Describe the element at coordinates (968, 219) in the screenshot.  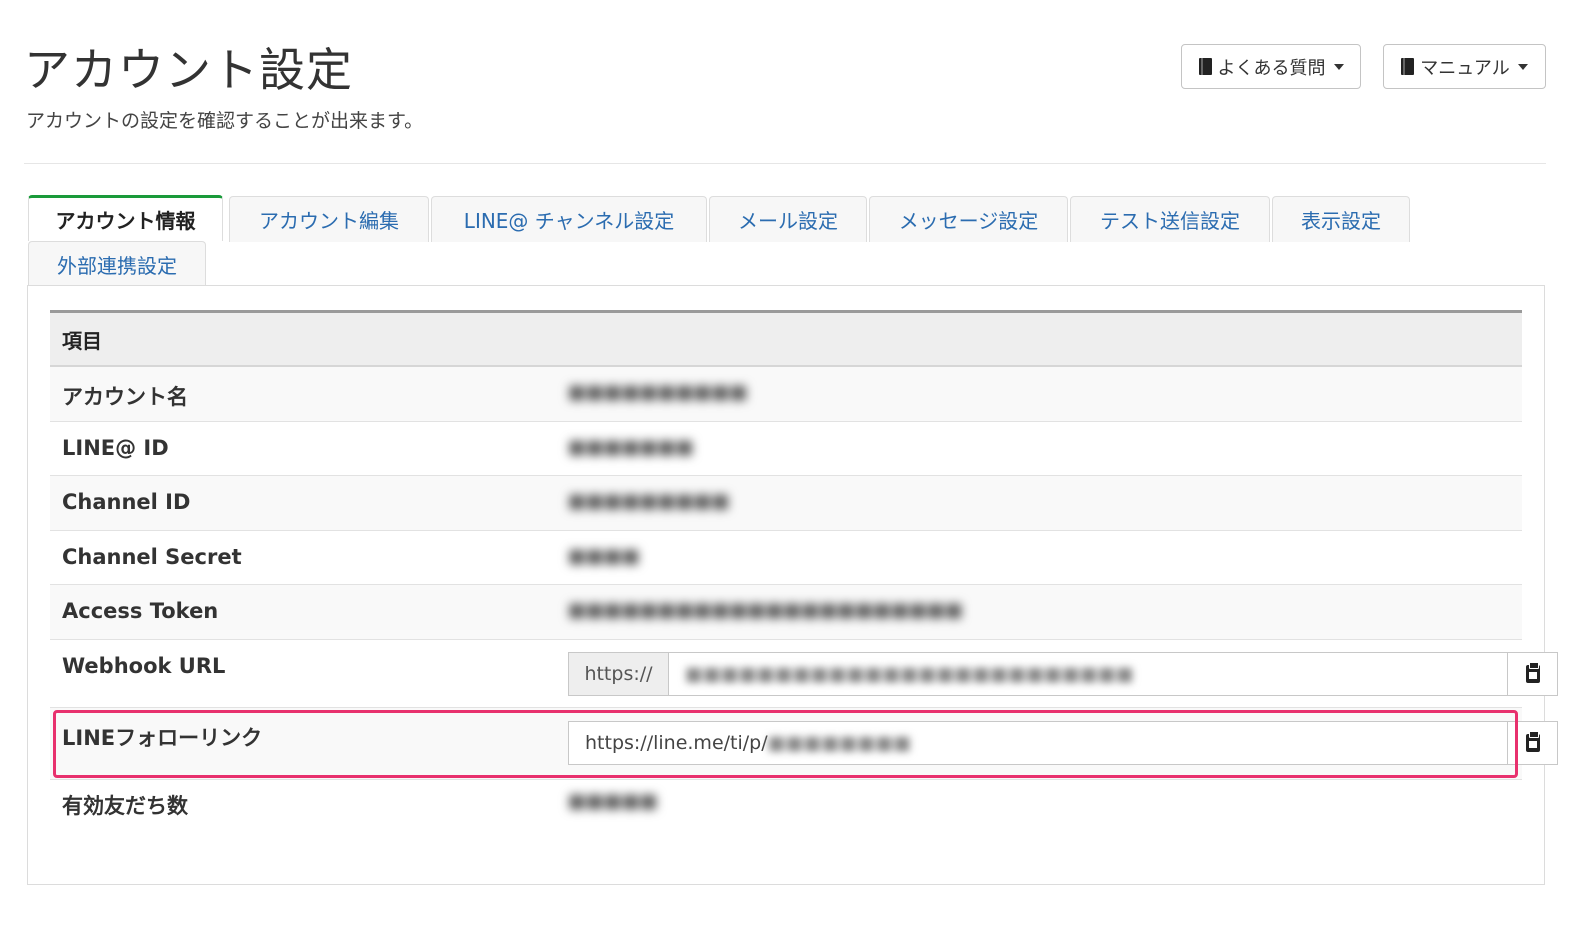
I see `tab-message: メッセージ設定` at that location.